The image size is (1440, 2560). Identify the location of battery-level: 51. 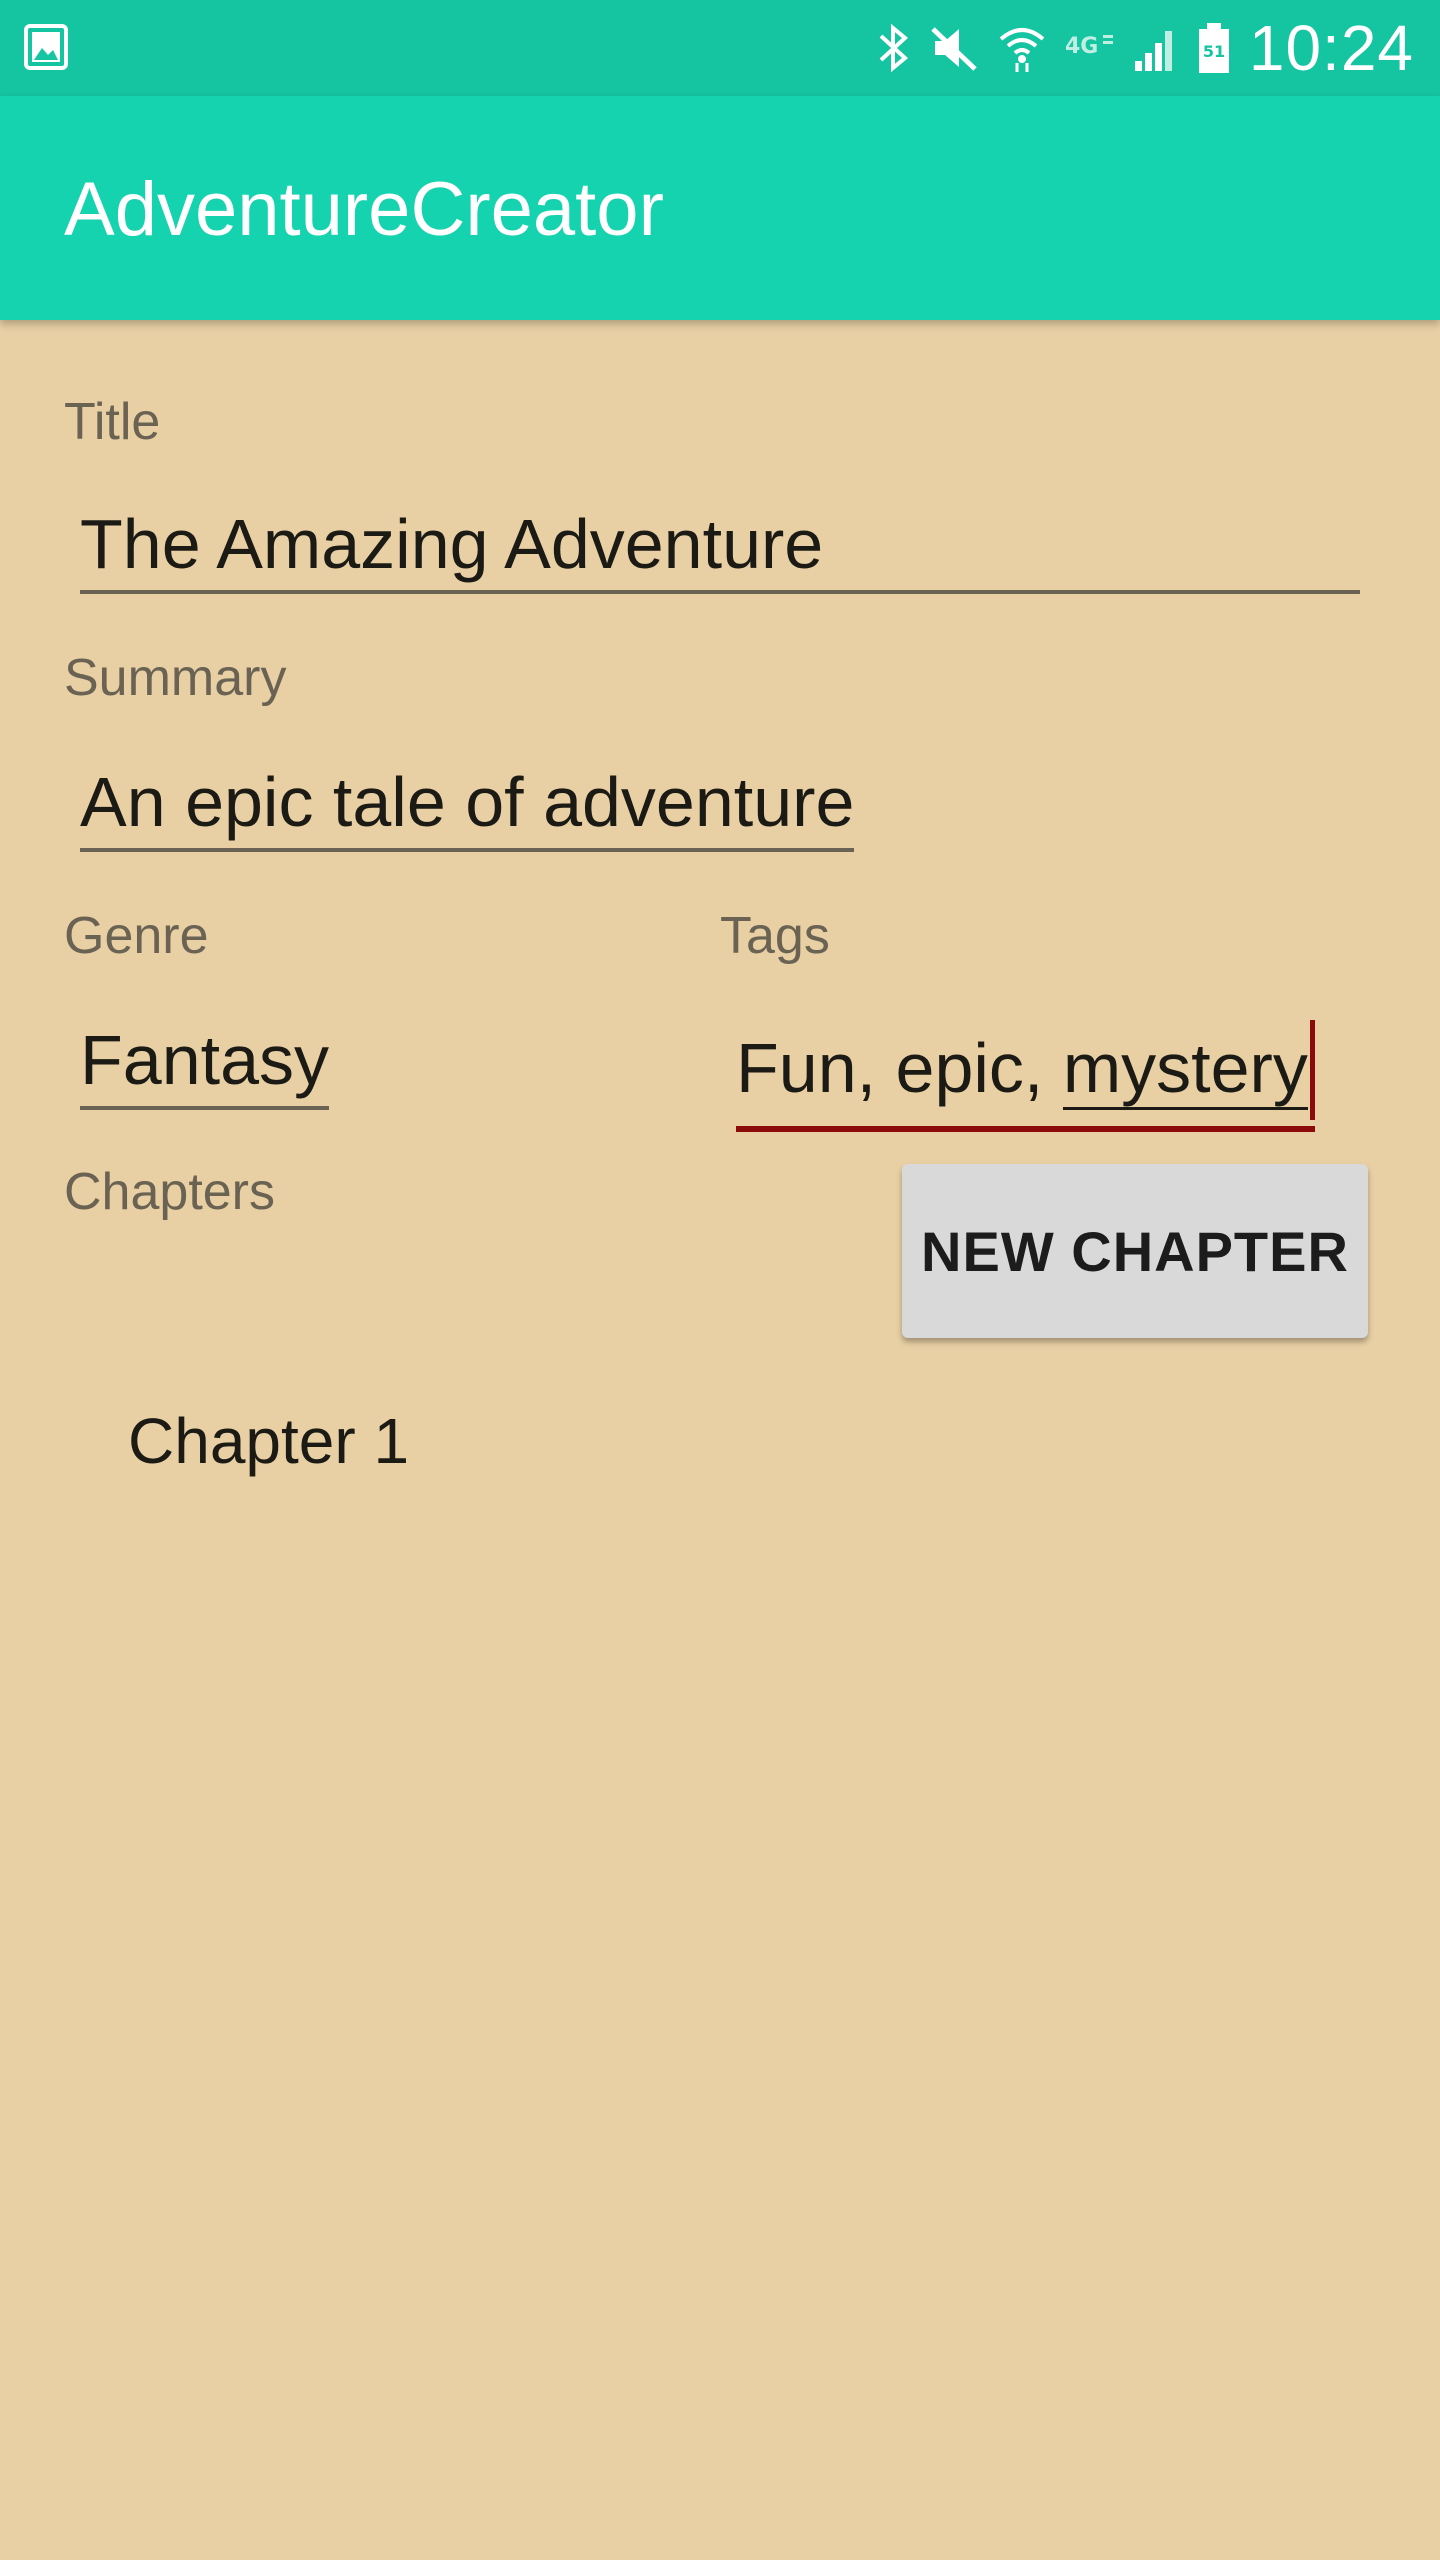
(1214, 51).